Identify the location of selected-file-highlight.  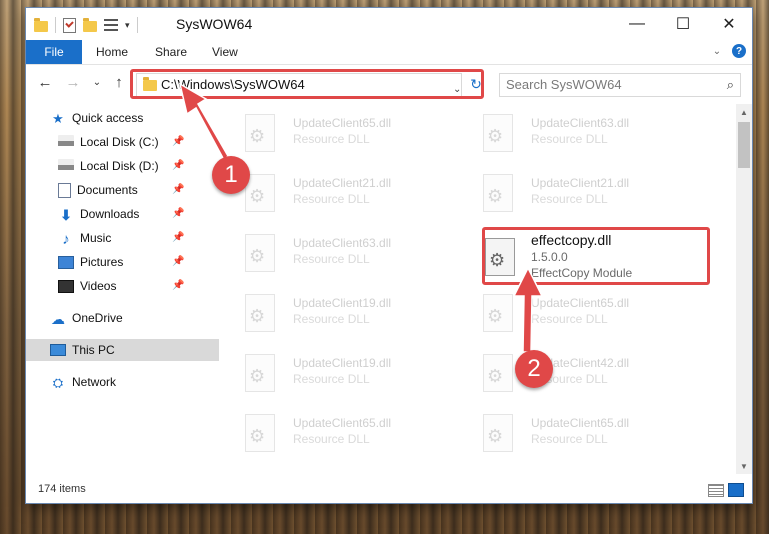
(596, 256).